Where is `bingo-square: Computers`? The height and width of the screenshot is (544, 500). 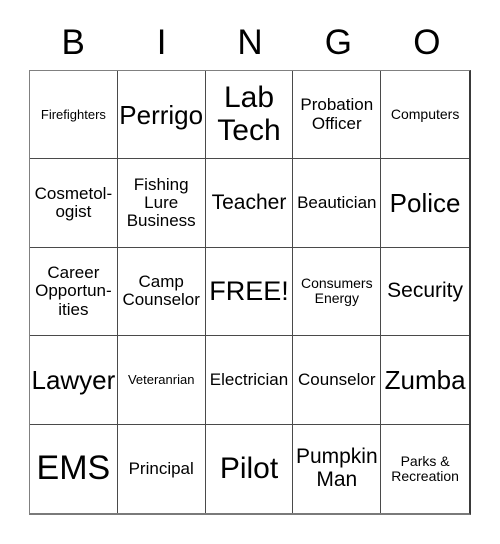
bingo-square: Computers is located at coordinates (425, 115).